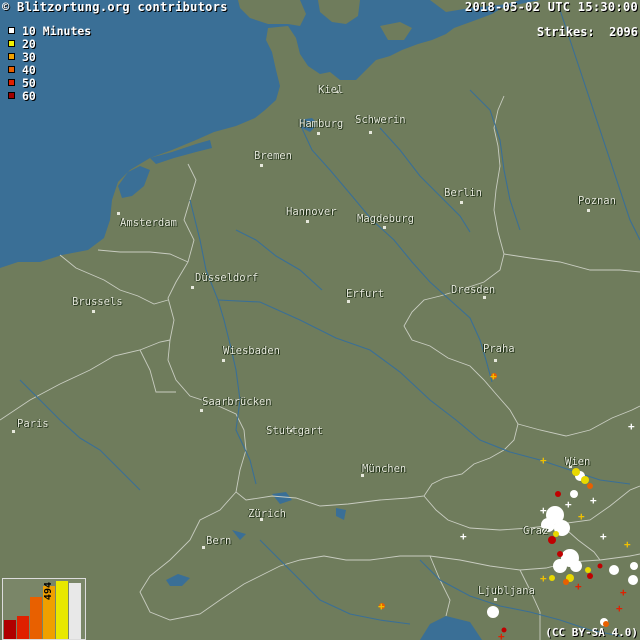  I want to click on timestamp: 2018-05-02 UTC 15:30:00, so click(551, 7).